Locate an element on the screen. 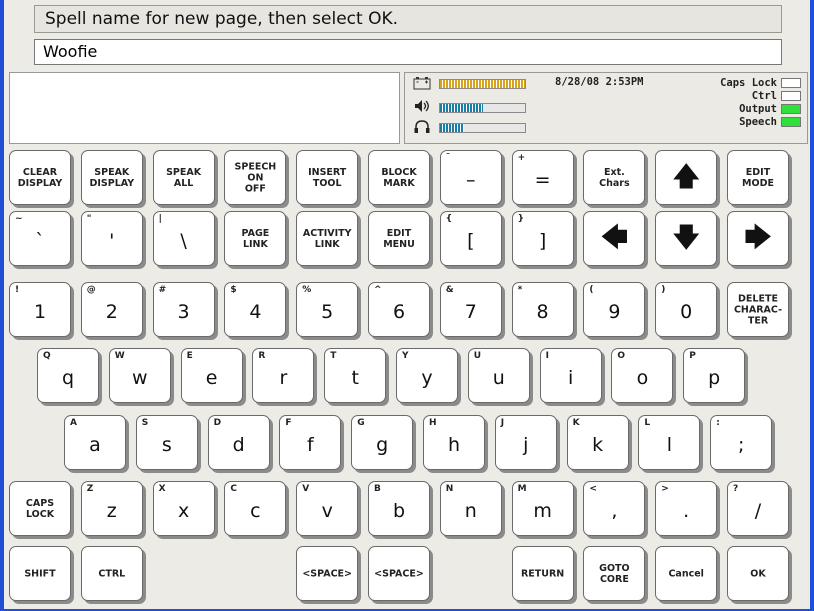  ctrl-key: CTRL is located at coordinates (111, 573).